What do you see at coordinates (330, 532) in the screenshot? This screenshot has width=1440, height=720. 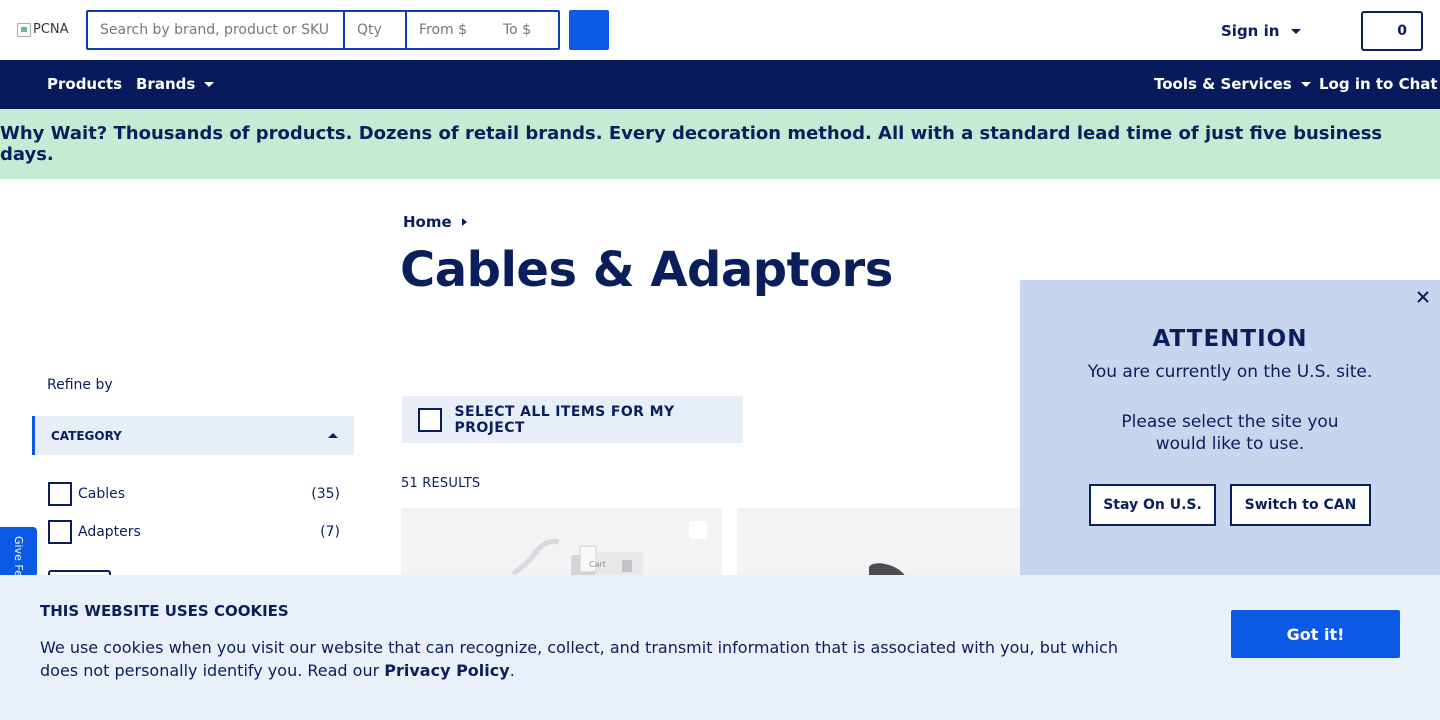 I see `facet-count: (7)` at bounding box center [330, 532].